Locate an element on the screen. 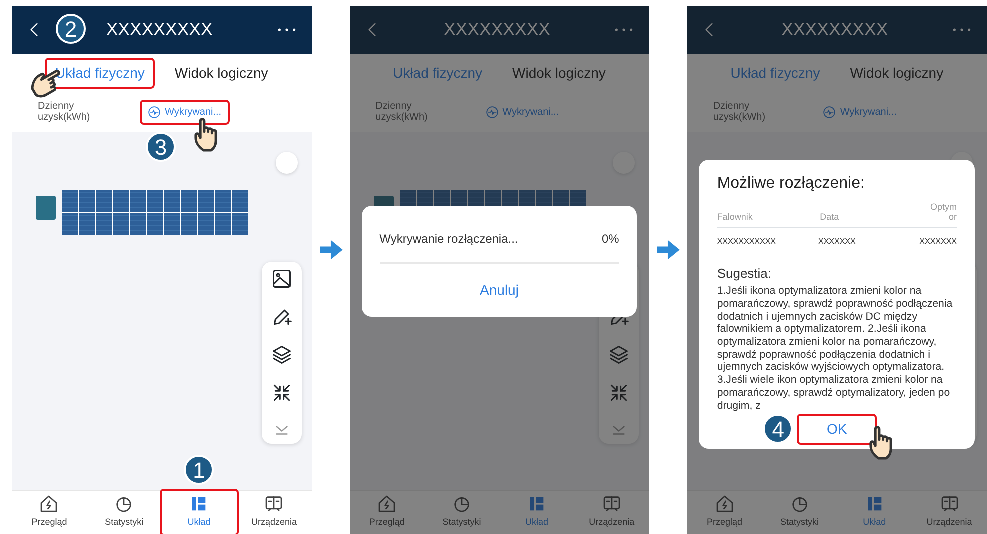 This screenshot has width=987, height=534. image-icon is located at coordinates (281, 279).